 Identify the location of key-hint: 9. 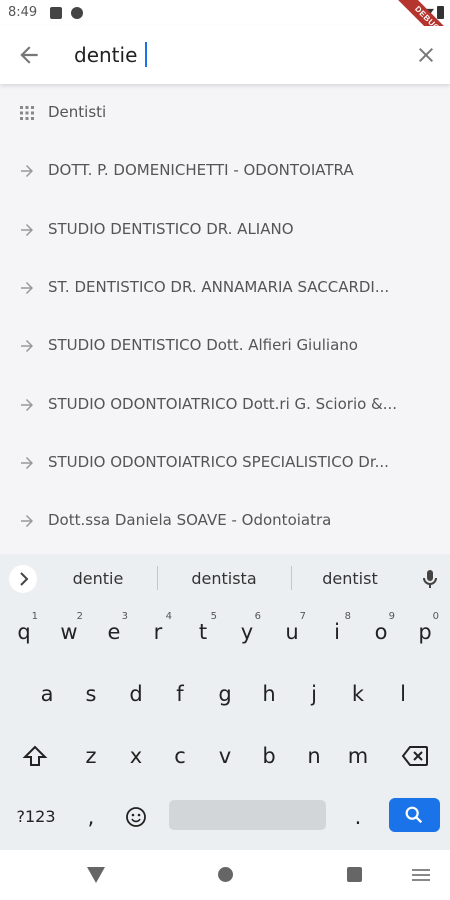
(391, 616).